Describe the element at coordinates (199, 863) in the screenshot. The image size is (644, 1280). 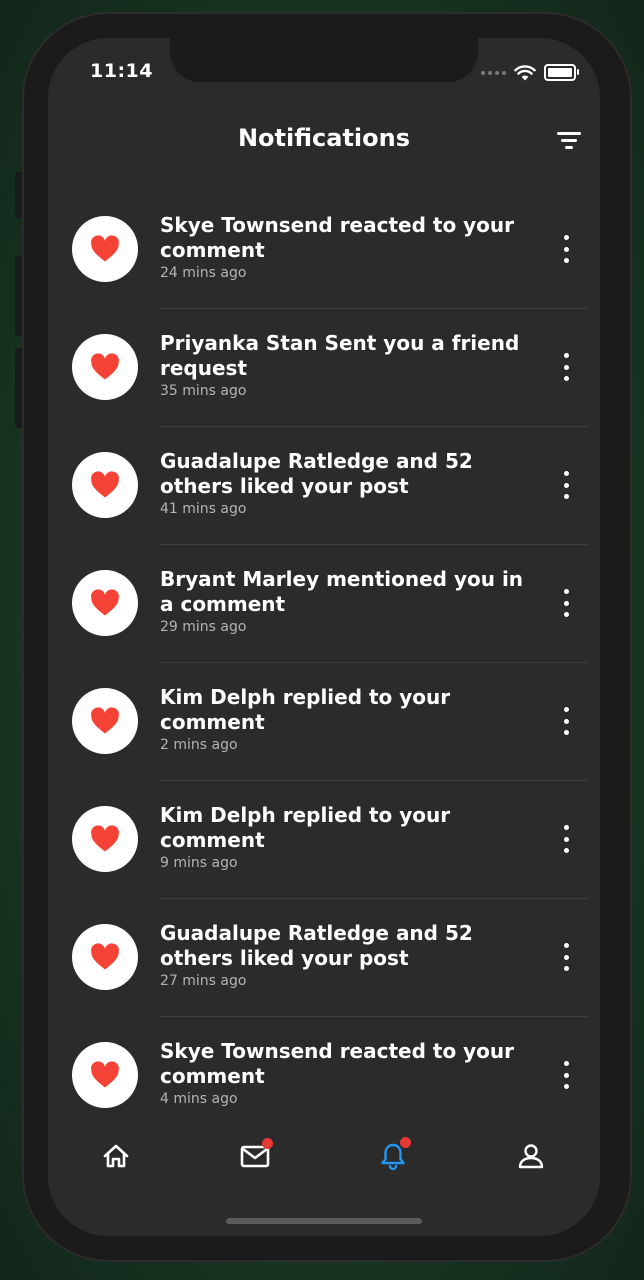
I see `notification-time: 9 mins ago` at that location.